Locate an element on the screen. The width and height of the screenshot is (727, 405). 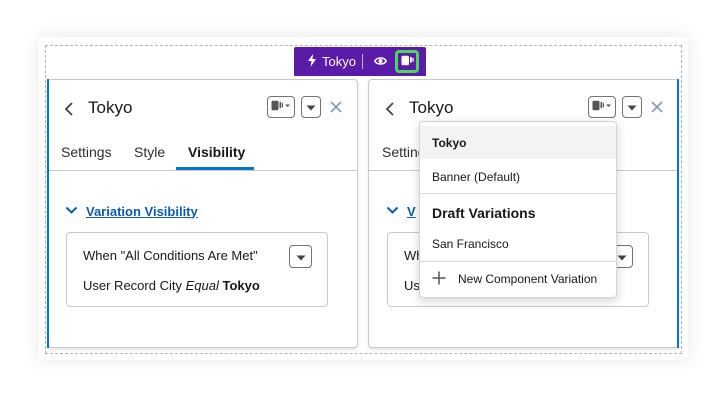
draft-variations-heading: Draft Variations is located at coordinates (484, 213).